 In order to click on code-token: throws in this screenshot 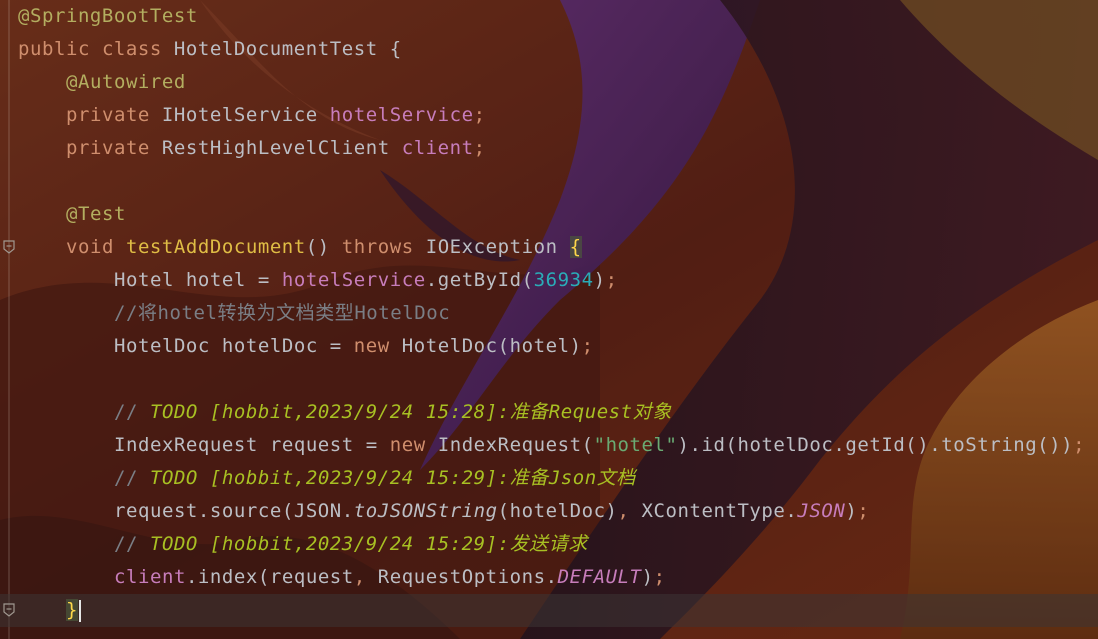, I will do `click(383, 247)`.